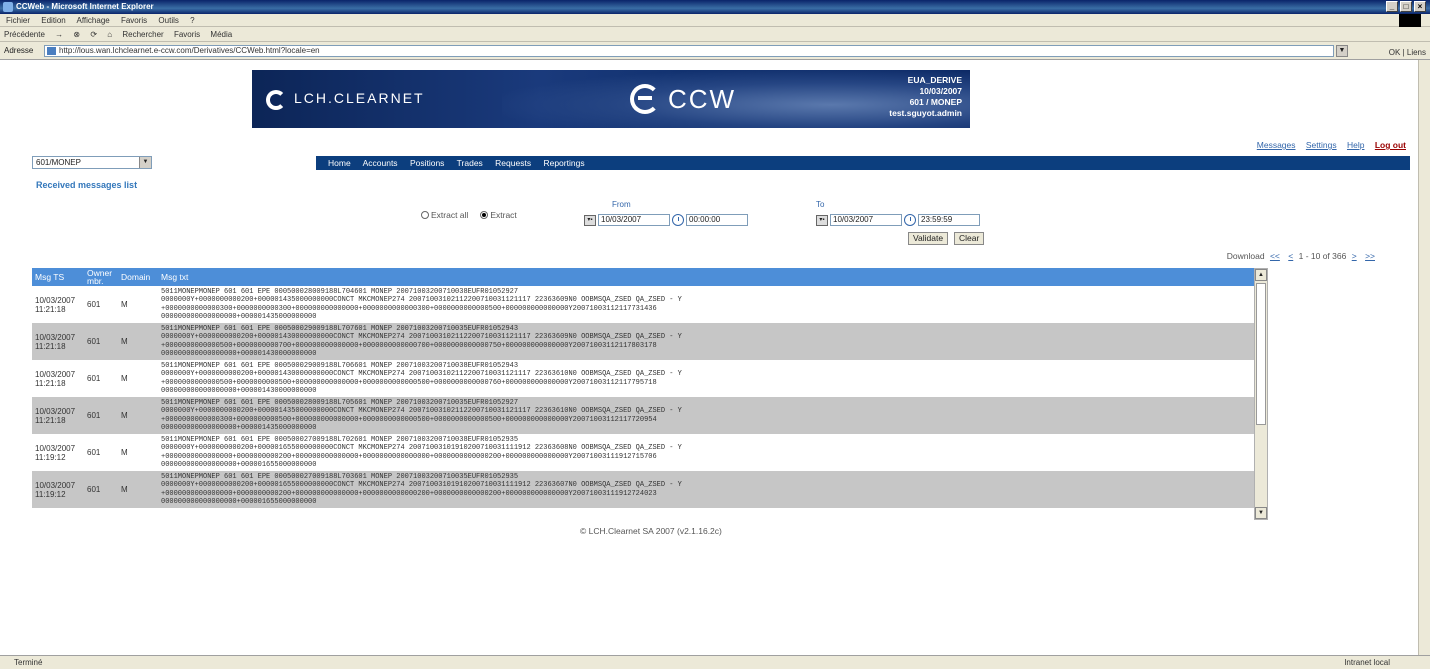 The image size is (1430, 669). I want to click on lch-logo-icon, so click(276, 100).